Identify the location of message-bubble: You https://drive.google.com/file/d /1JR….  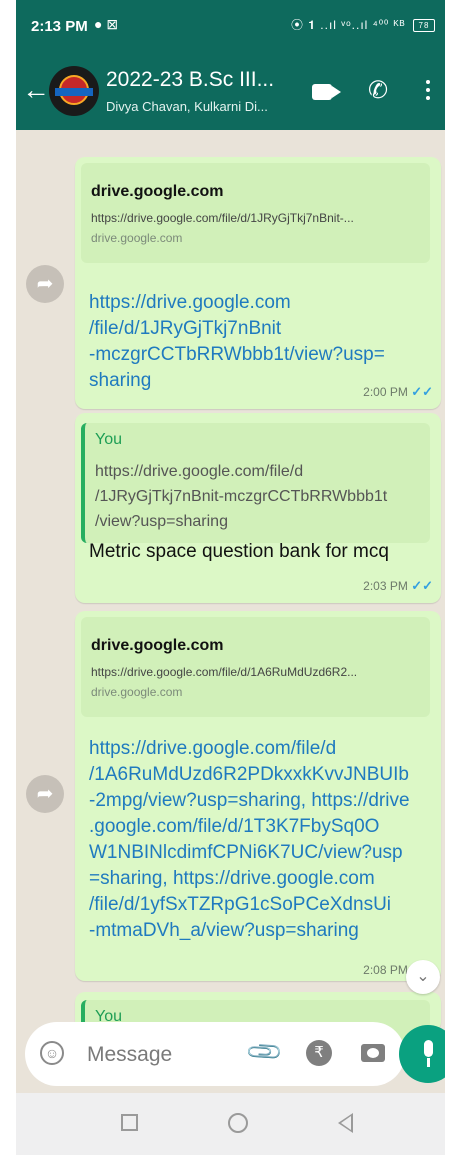
(258, 508).